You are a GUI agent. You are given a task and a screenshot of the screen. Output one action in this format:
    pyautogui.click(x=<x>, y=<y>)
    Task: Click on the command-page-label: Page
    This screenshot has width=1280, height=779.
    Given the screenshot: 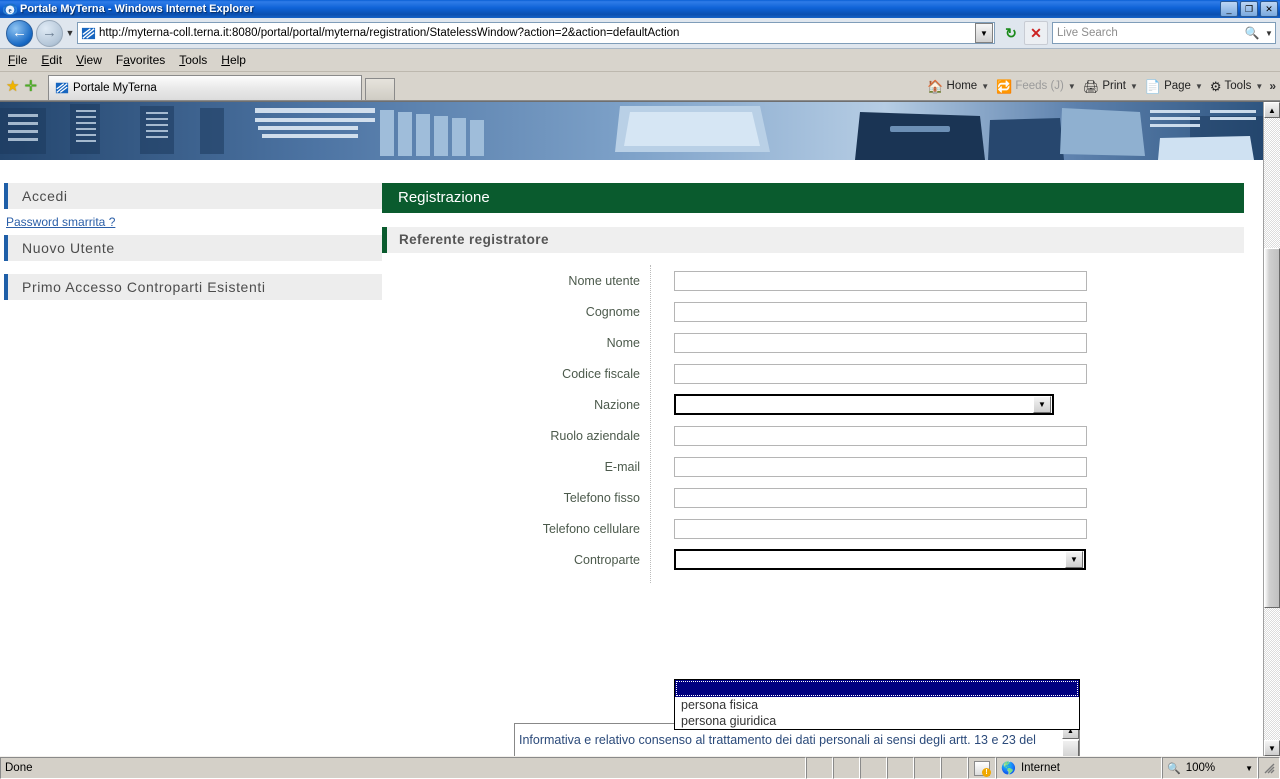 What is the action you would take?
    pyautogui.click(x=1177, y=86)
    